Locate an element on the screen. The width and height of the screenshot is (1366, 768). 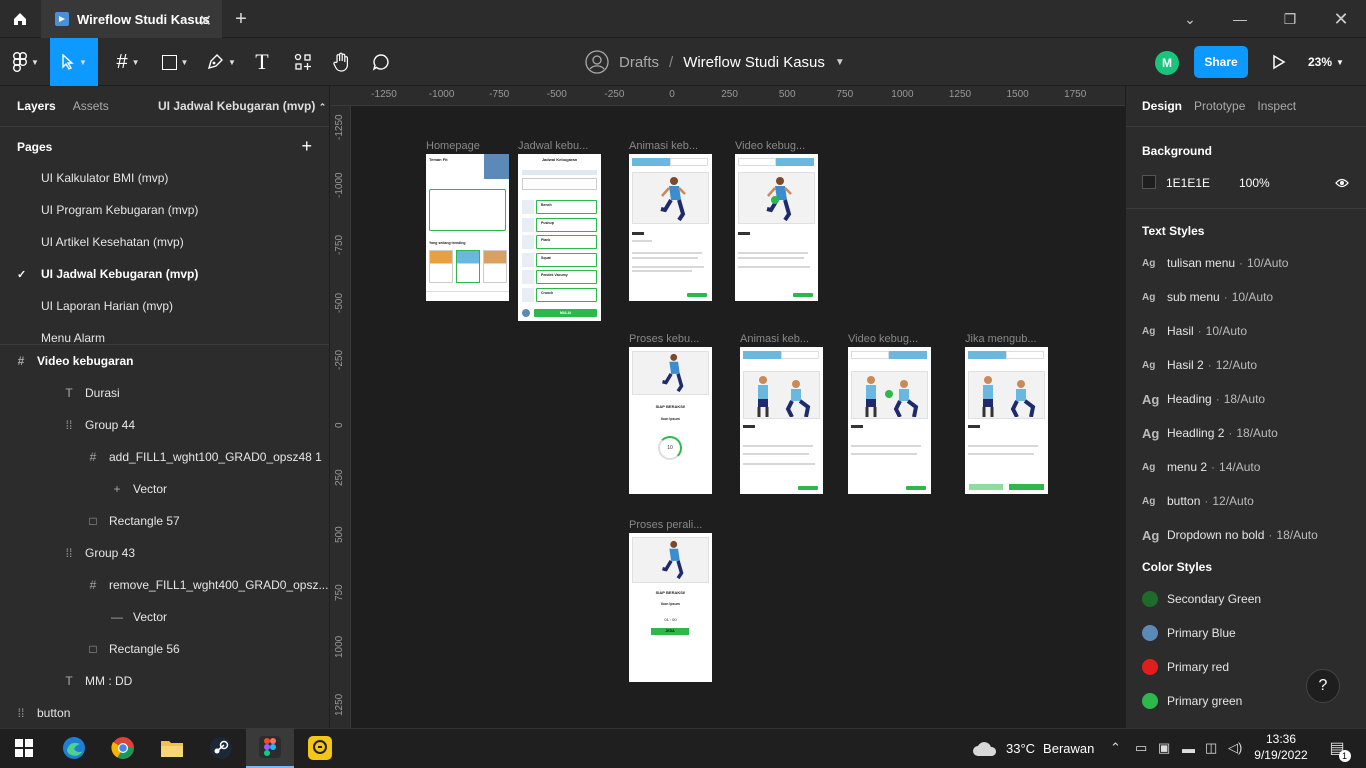
layer-item: + Vector is located at coordinates (164, 489).